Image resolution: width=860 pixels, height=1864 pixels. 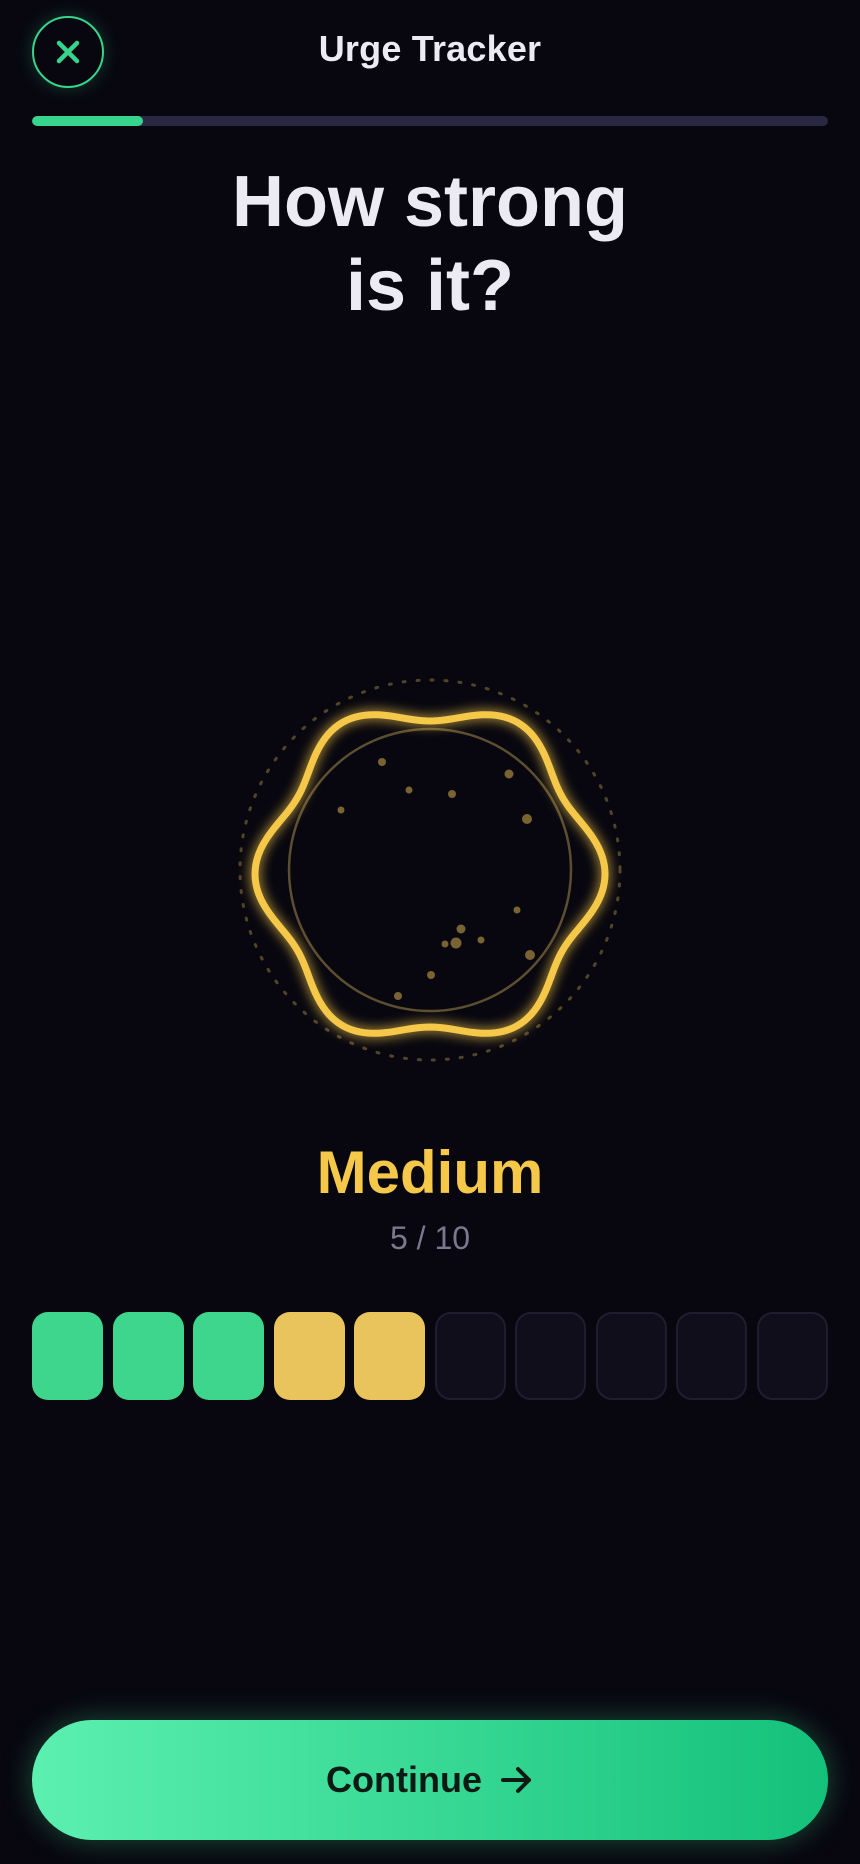 I want to click on continue-label: Continue, so click(x=404, y=1779).